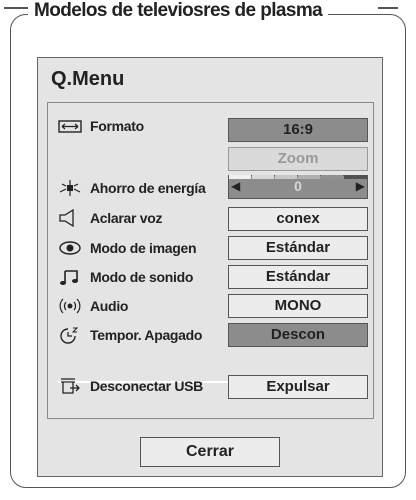 The width and height of the screenshot is (416, 500). What do you see at coordinates (146, 386) in the screenshot?
I see `row-usb-label: Desconectar USB` at bounding box center [146, 386].